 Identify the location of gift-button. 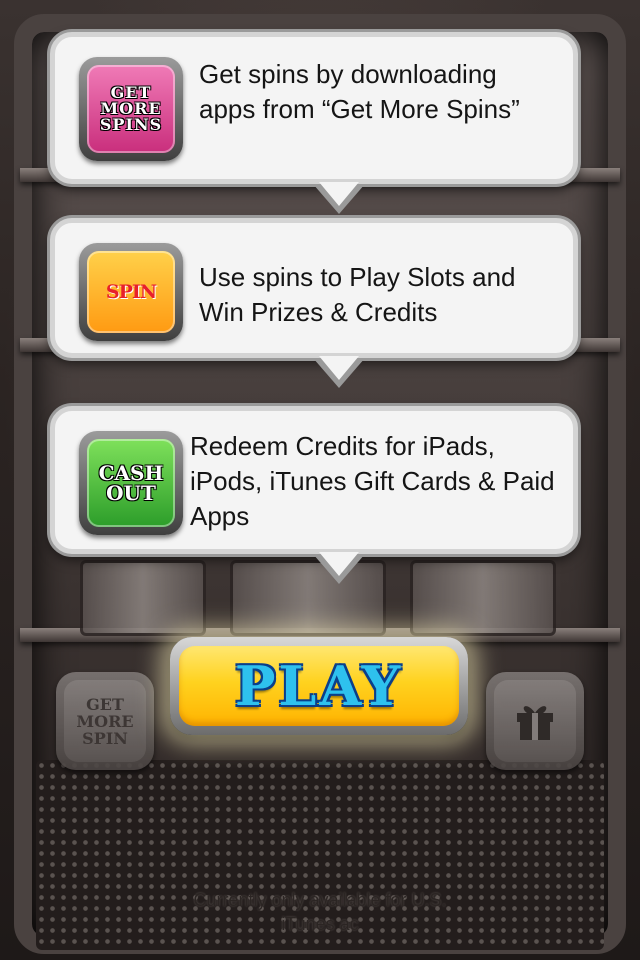
(535, 721).